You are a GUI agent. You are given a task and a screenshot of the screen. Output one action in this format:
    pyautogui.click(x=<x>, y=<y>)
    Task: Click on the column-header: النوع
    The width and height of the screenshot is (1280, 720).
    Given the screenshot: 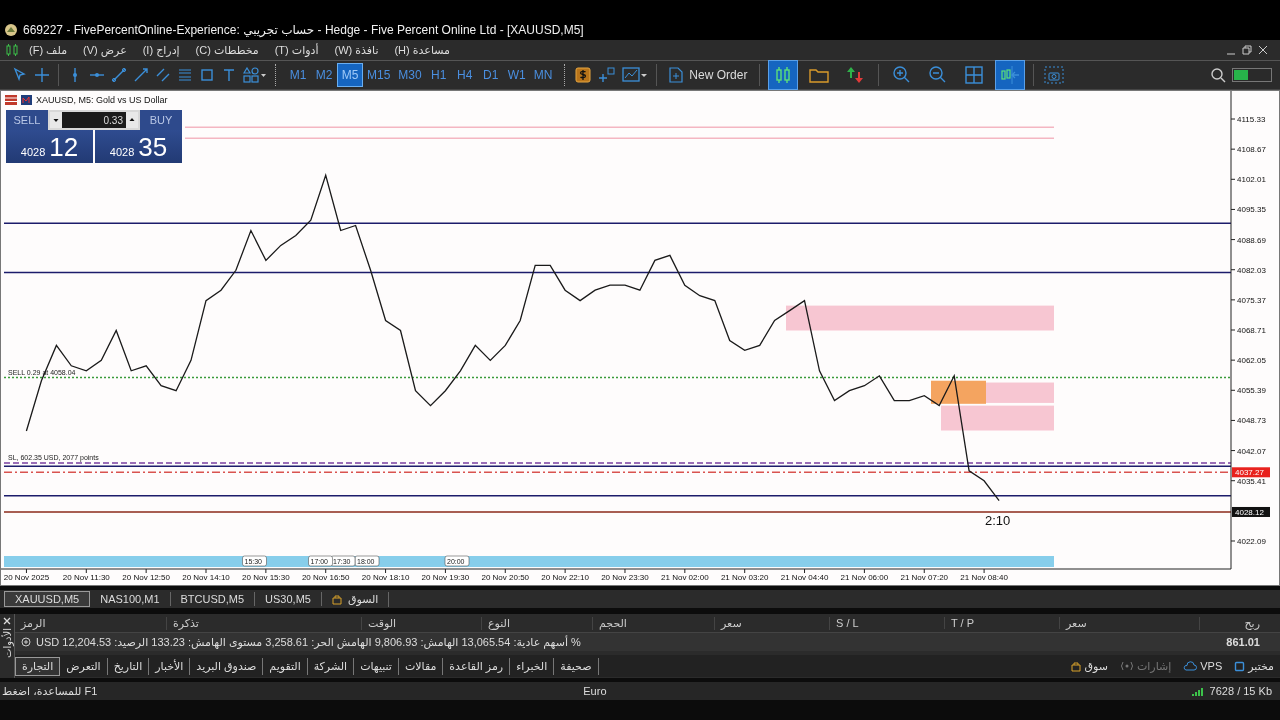 What is the action you would take?
    pyautogui.click(x=537, y=623)
    